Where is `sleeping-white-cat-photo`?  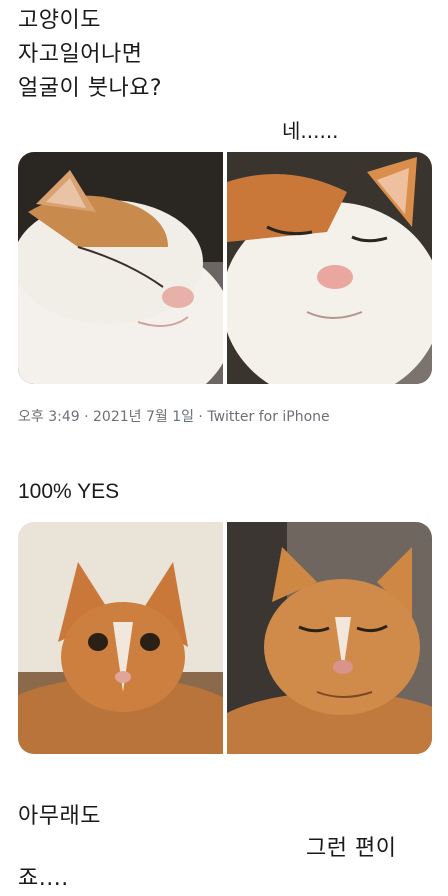
sleeping-white-cat-photo is located at coordinates (120, 268).